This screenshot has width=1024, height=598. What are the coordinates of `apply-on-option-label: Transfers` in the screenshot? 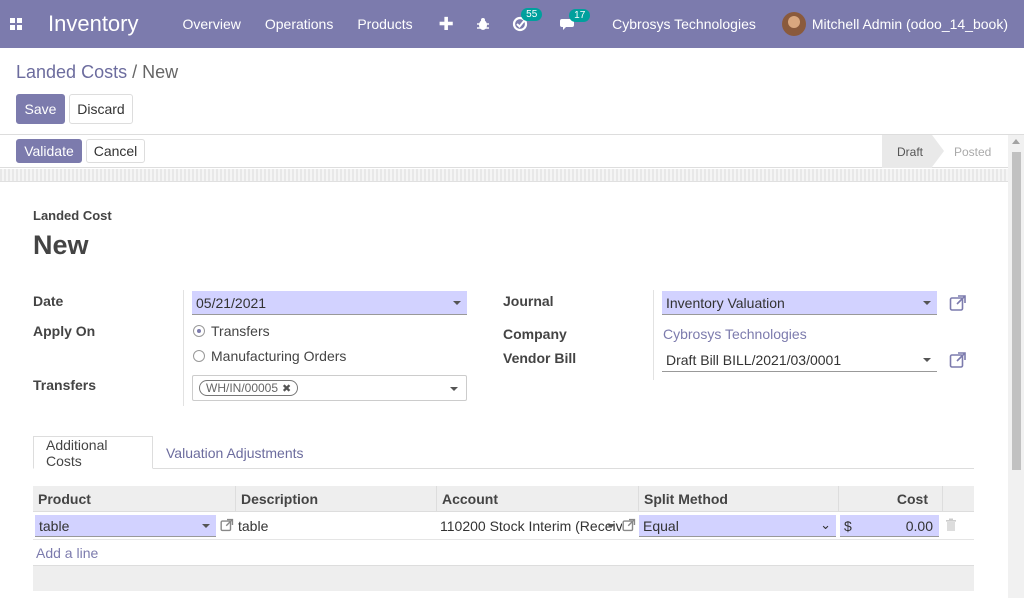 It's located at (240, 331).